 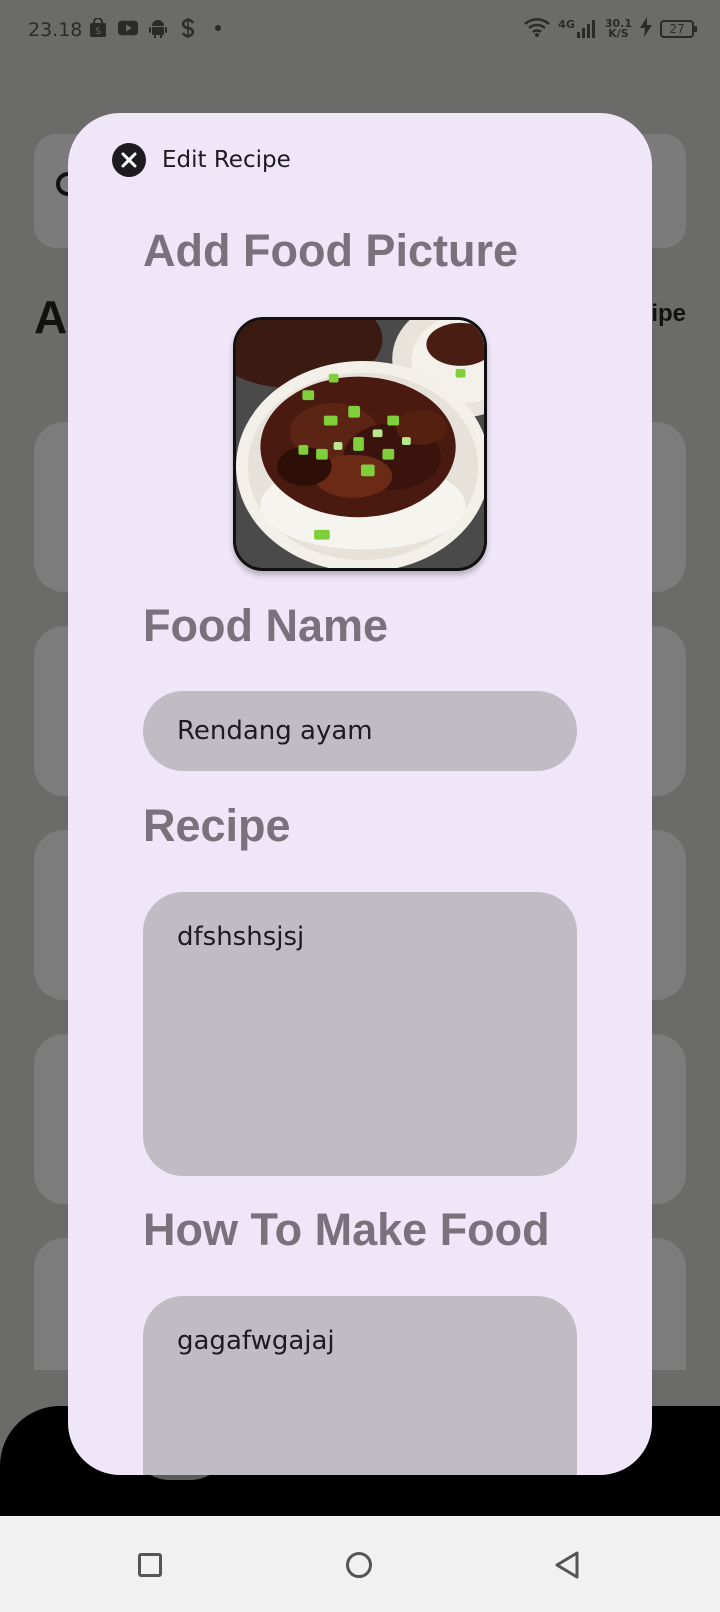 I want to click on shop-icon: S, so click(x=98, y=28).